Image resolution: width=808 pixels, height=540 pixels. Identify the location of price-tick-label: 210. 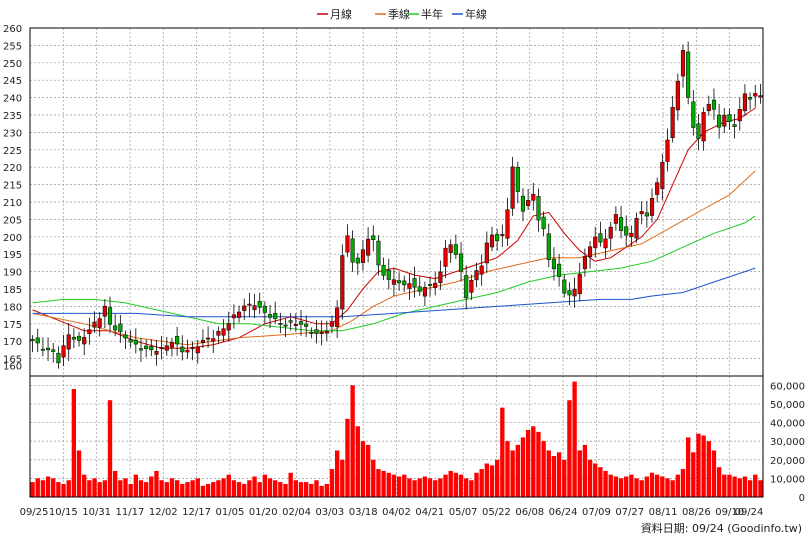
(12, 203).